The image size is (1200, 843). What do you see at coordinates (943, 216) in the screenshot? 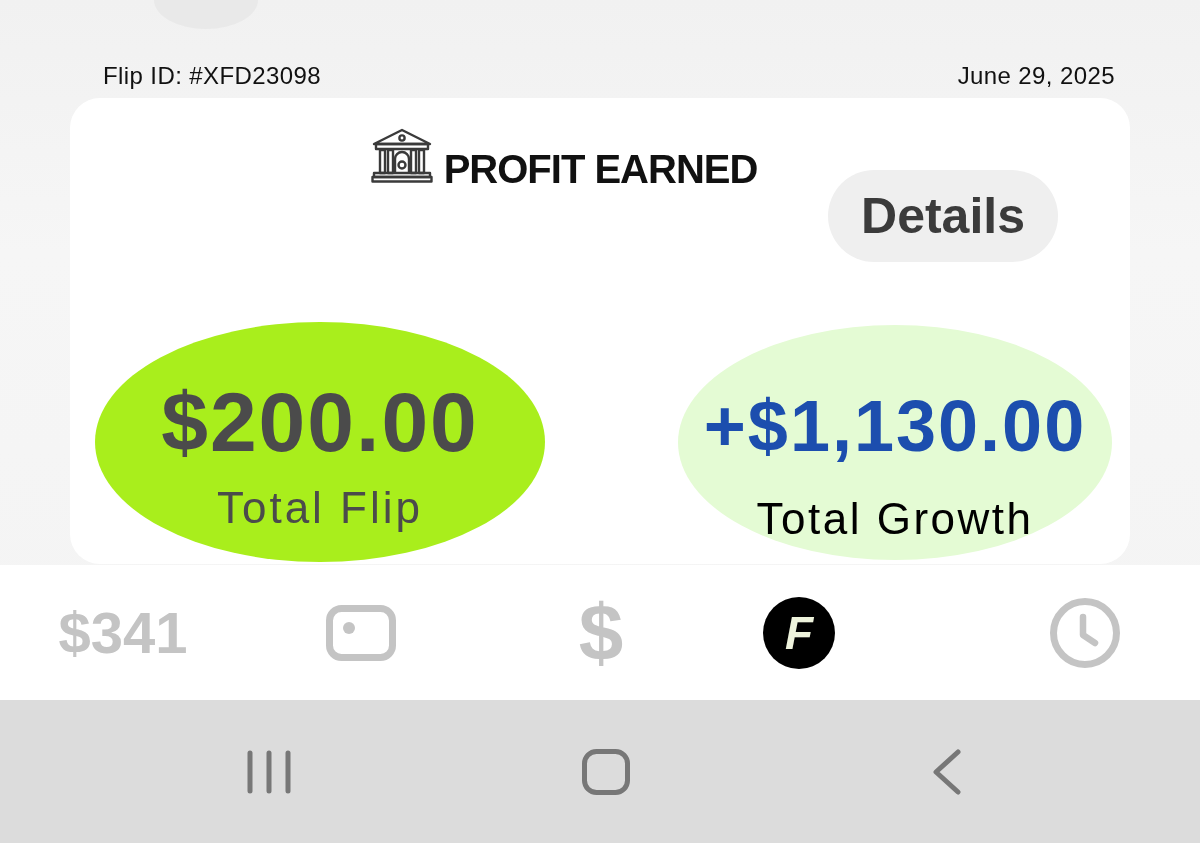
I see `details-button: Details` at bounding box center [943, 216].